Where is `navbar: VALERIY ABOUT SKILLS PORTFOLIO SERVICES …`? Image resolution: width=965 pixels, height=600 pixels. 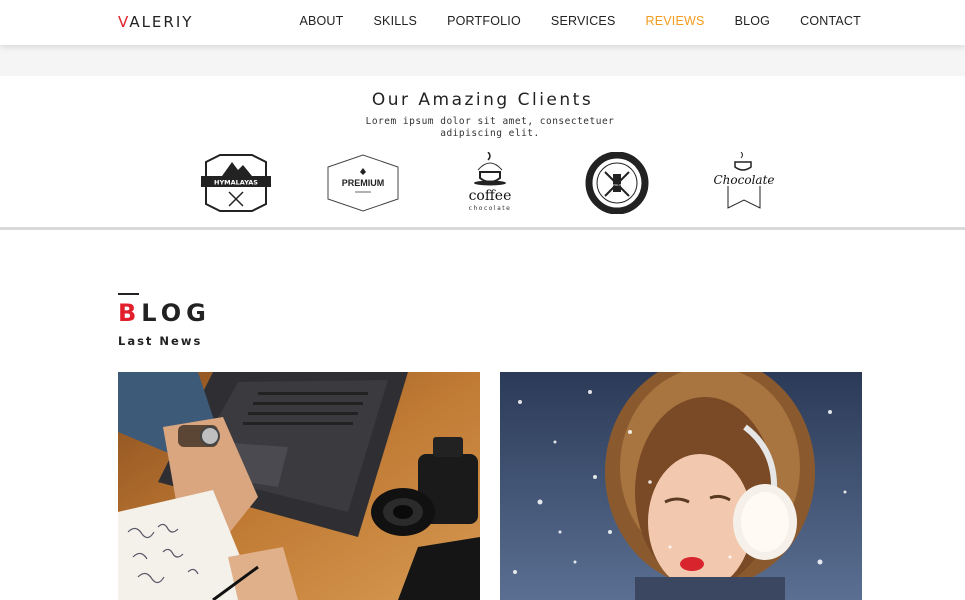
navbar: VALERIY ABOUT SKILLS PORTFOLIO SERVICES … is located at coordinates (482, 22).